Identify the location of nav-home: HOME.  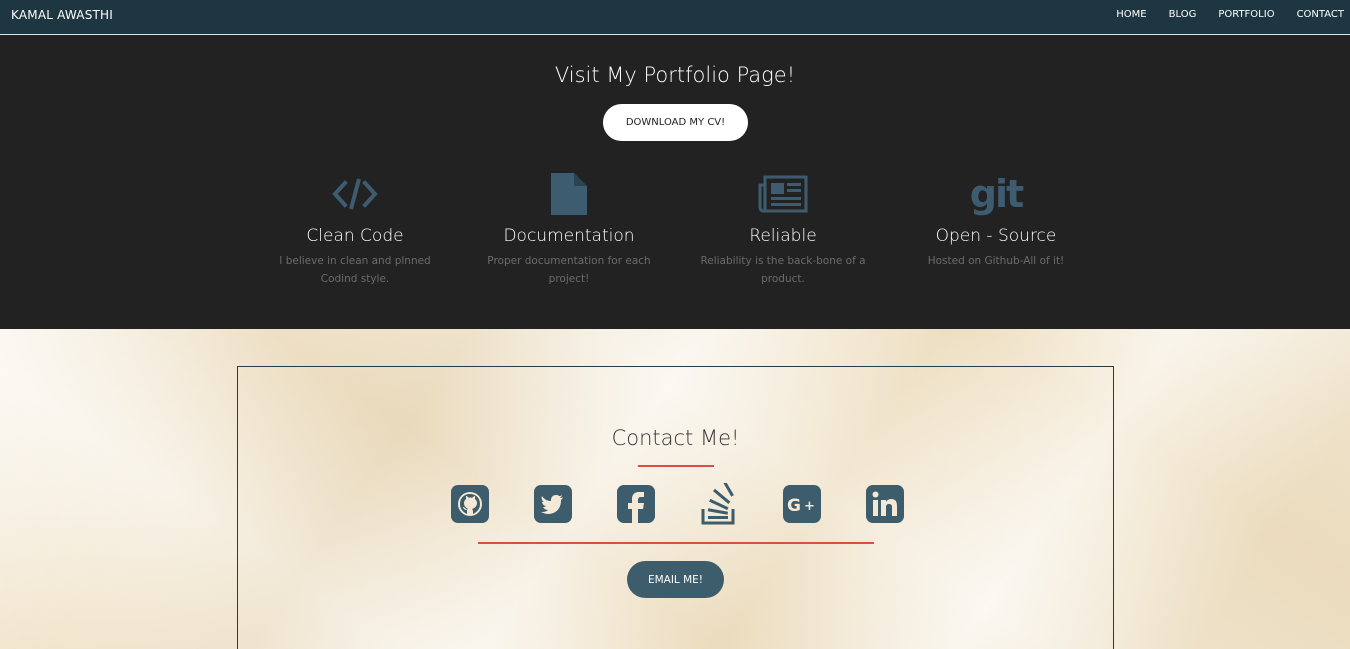
(1131, 14).